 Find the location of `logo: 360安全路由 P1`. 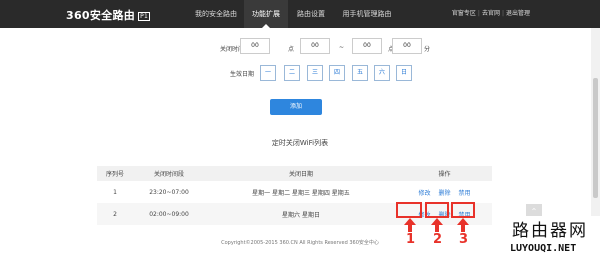

logo: 360安全路由 P1 is located at coordinates (108, 15).